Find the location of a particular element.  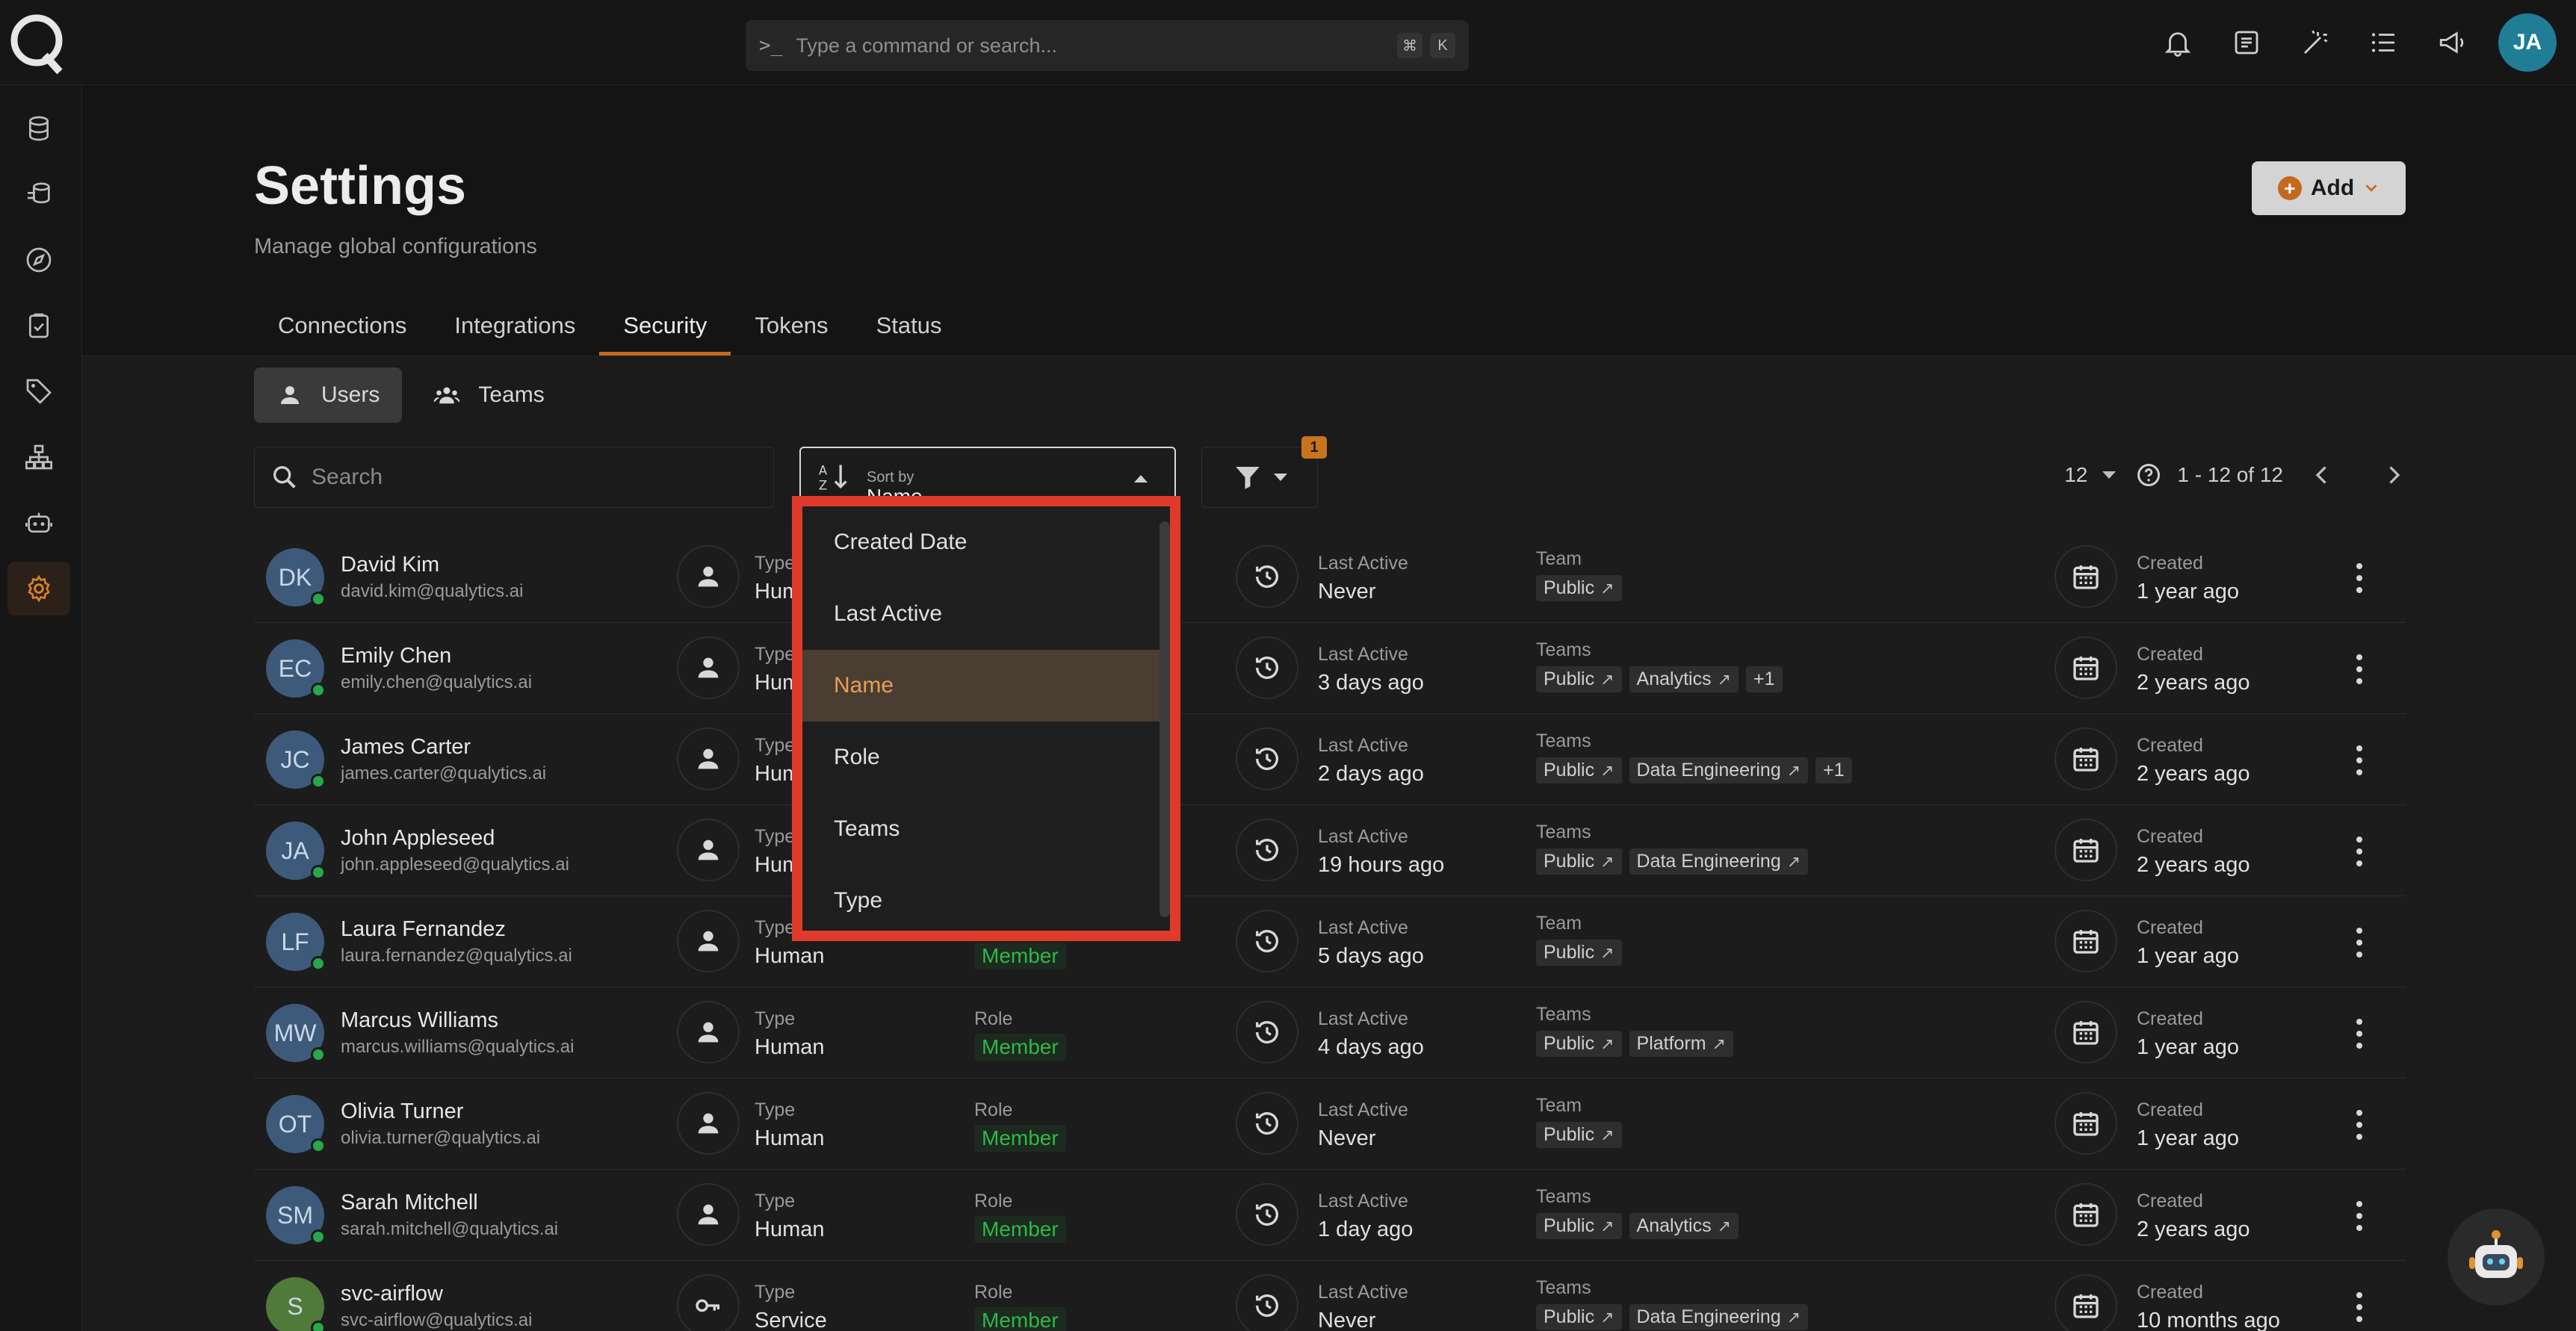

command-search-bar: >_ Type a command or search... ⌘ K is located at coordinates (1107, 45).